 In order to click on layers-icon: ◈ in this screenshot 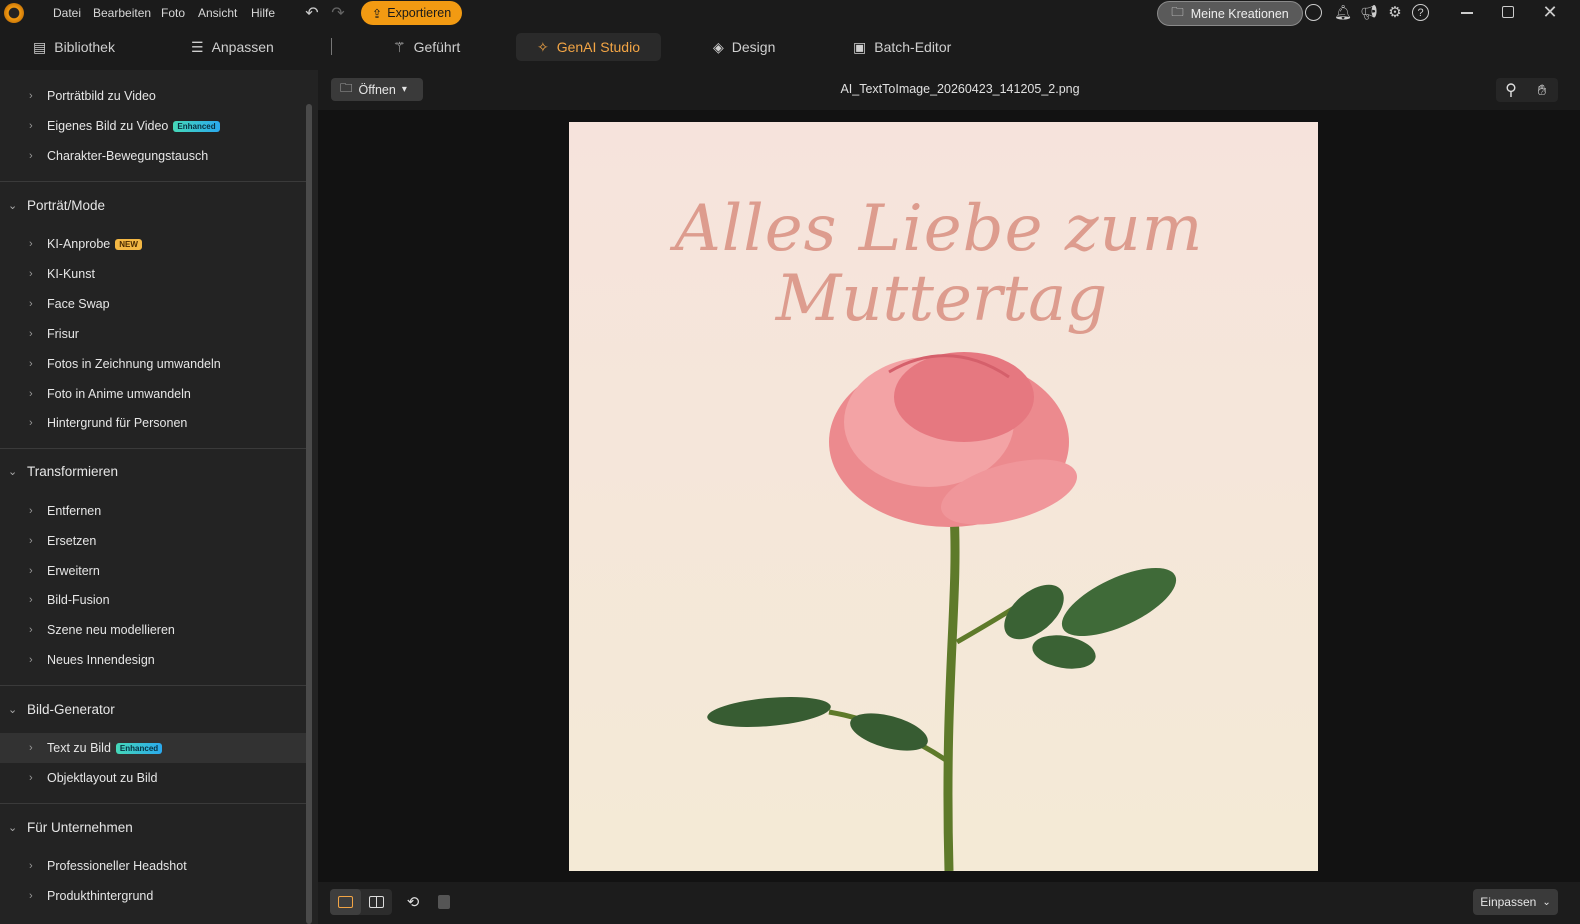, I will do `click(718, 46)`.